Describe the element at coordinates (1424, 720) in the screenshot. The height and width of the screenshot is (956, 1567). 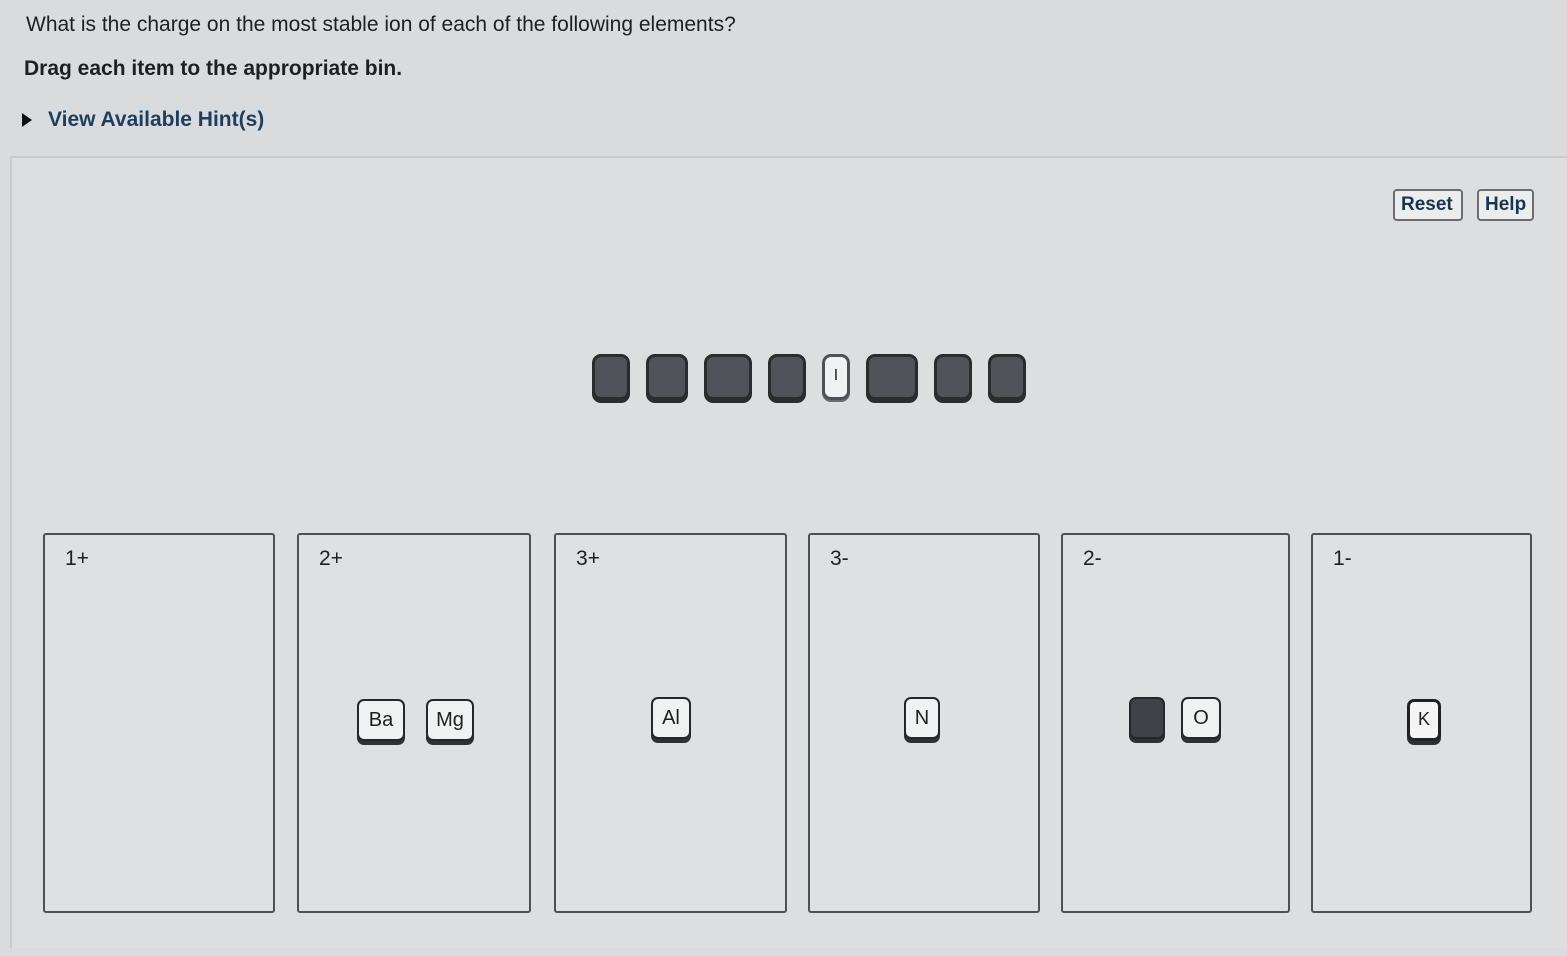
I see `element-chip-k: K` at that location.